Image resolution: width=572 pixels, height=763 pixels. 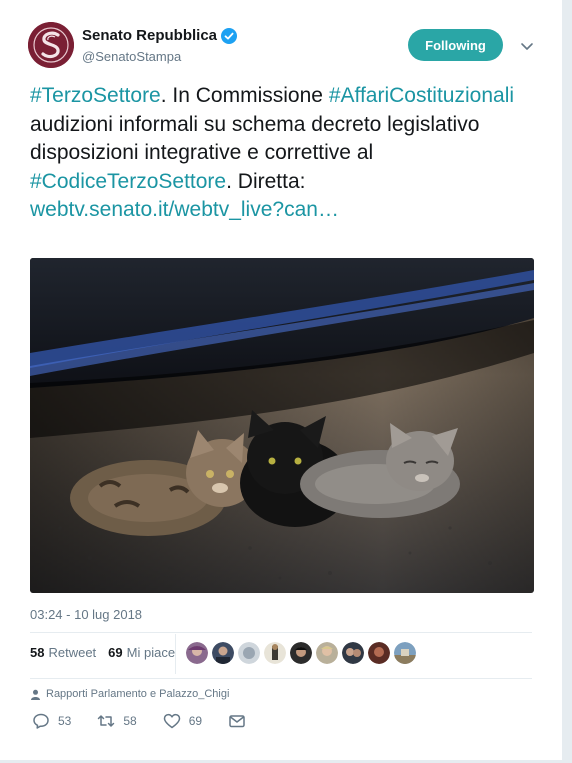 What do you see at coordinates (95, 95) in the screenshot?
I see `hashtag-terzosettore: #TerzoSettore` at bounding box center [95, 95].